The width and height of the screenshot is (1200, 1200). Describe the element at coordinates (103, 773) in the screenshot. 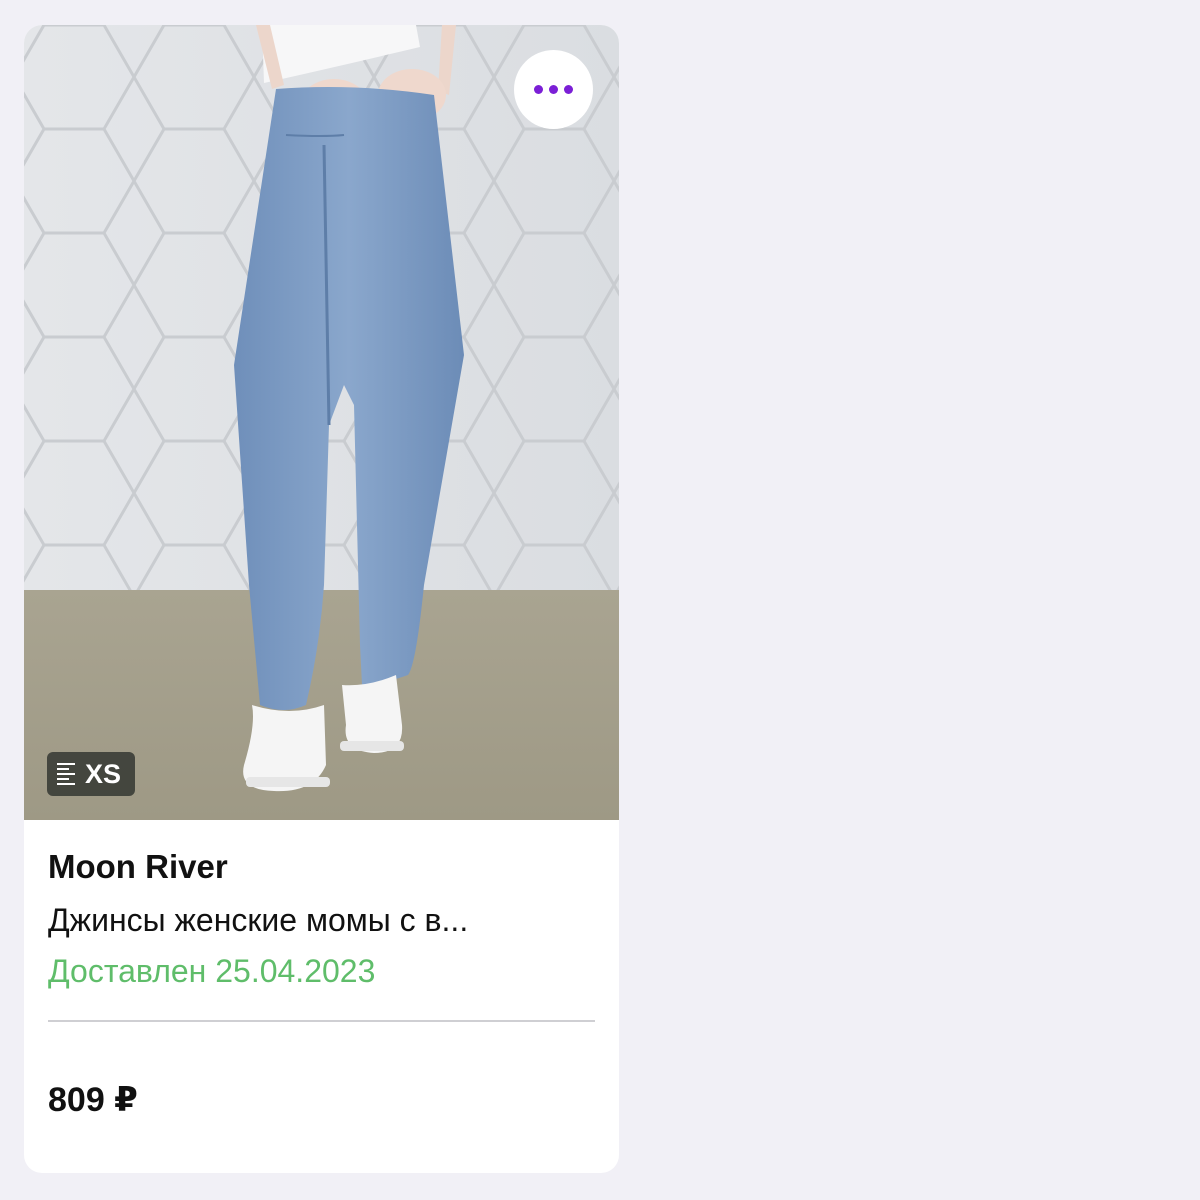

I see `size-label: XS` at that location.